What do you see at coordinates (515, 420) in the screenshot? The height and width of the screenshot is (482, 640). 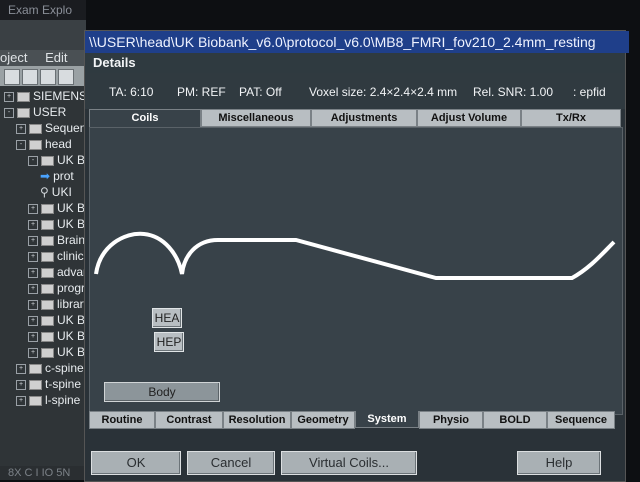 I see `tab-bold: BOLD` at bounding box center [515, 420].